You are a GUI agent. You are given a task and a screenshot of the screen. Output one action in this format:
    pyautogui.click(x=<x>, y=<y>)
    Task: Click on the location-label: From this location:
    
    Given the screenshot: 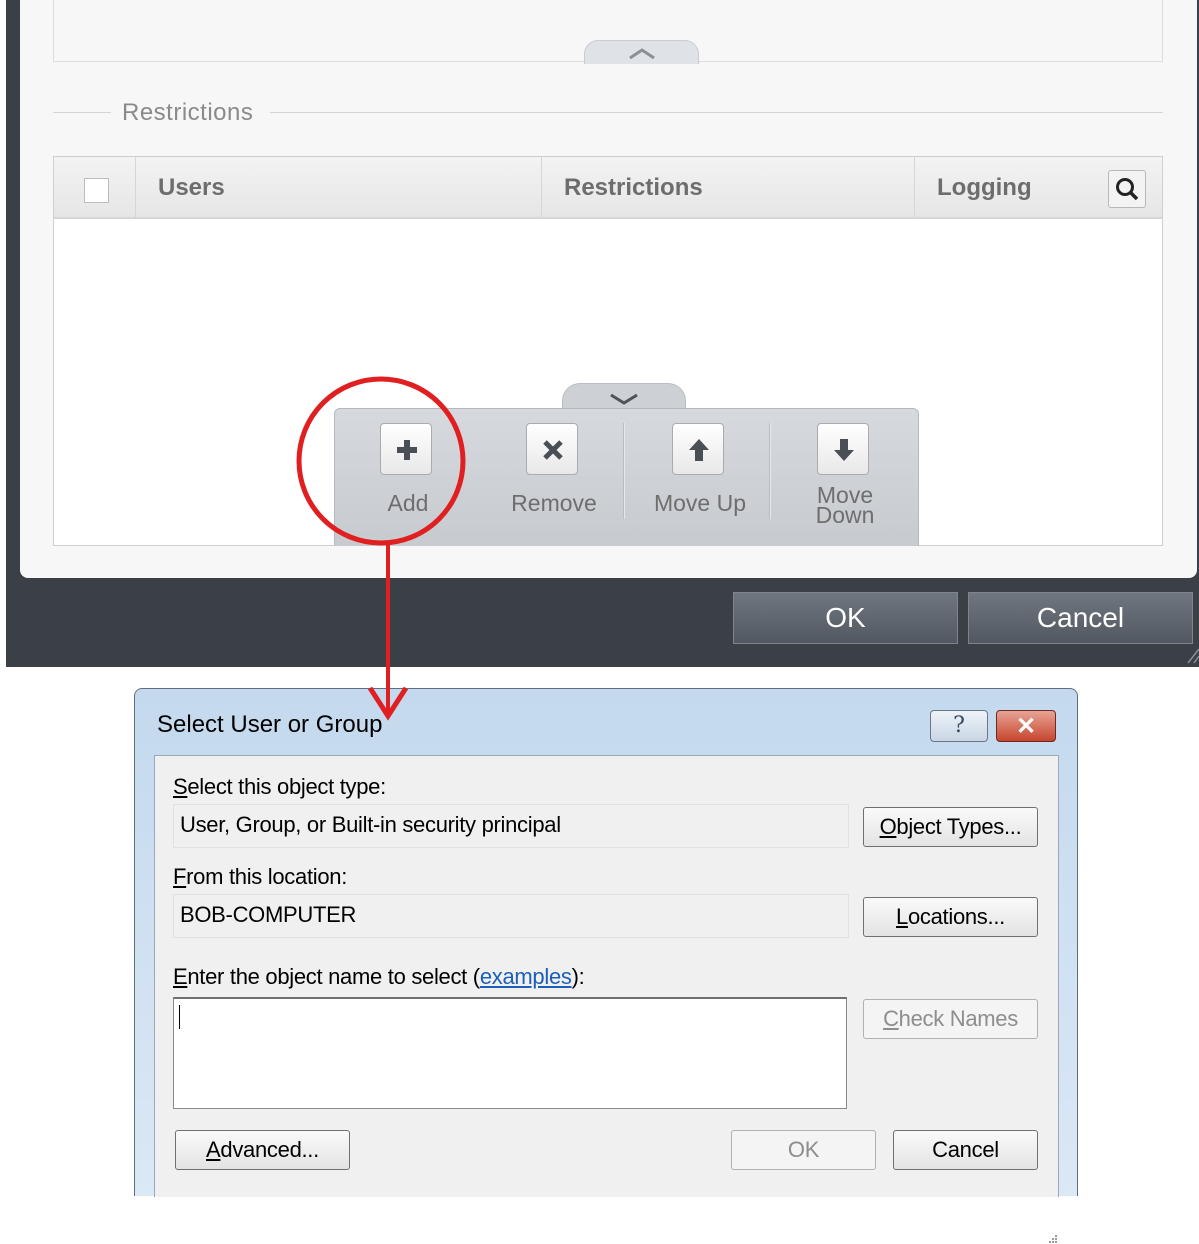 What is the action you would take?
    pyautogui.click(x=260, y=876)
    